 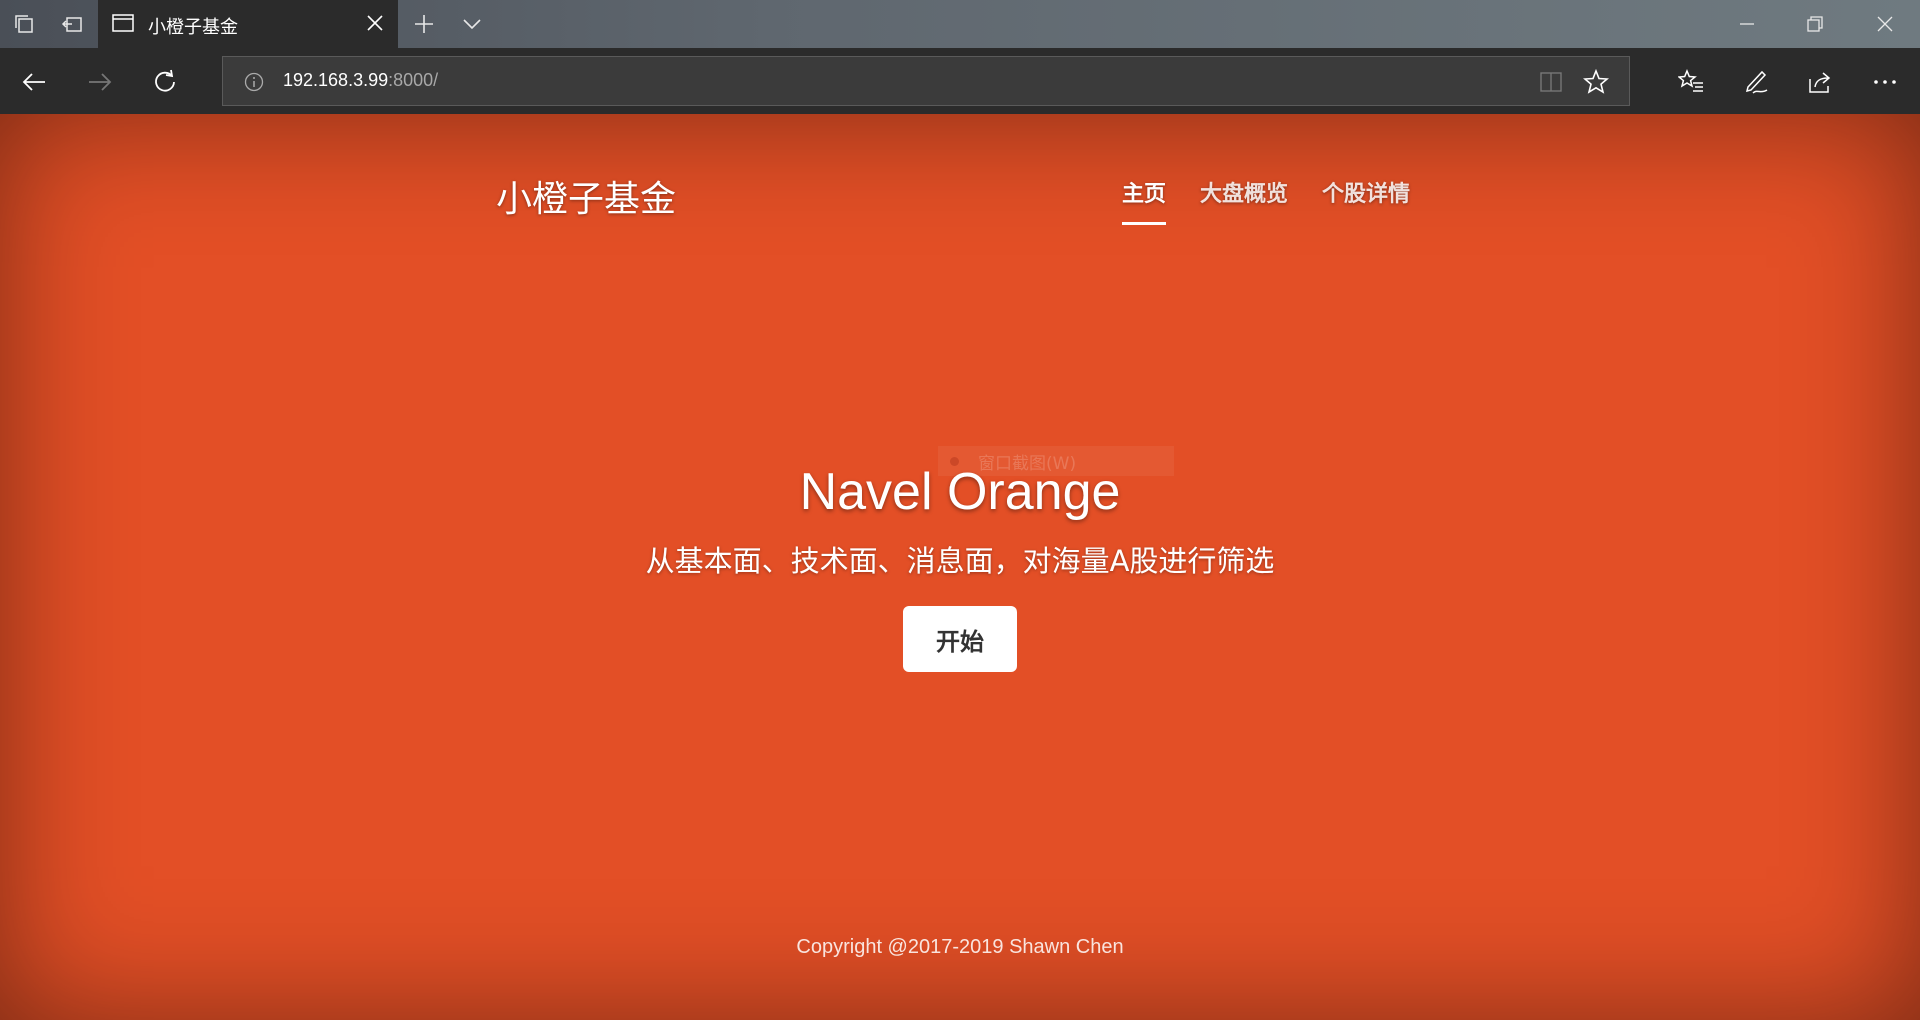 I want to click on favorites-icon, so click(x=1691, y=82).